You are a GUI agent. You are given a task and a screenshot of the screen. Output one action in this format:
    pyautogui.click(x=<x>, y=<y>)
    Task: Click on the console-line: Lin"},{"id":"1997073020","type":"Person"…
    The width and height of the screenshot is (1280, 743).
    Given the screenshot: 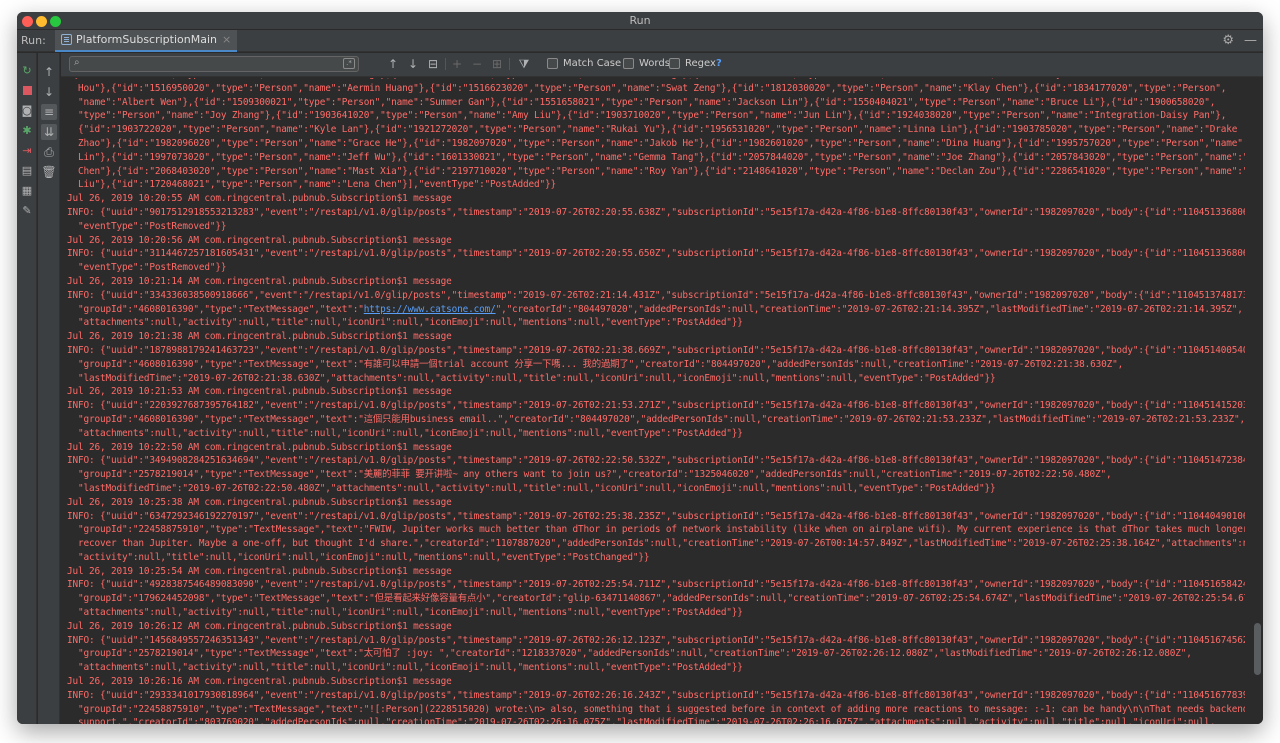 What is the action you would take?
    pyautogui.click(x=656, y=157)
    